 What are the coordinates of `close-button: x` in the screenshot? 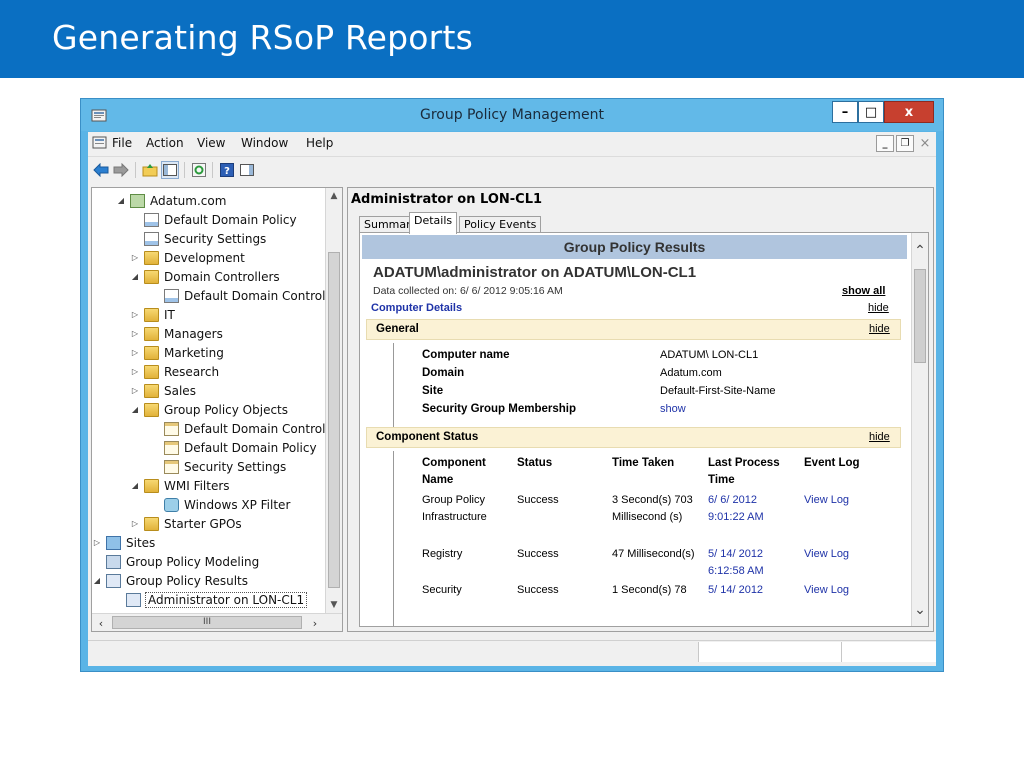 It's located at (909, 112).